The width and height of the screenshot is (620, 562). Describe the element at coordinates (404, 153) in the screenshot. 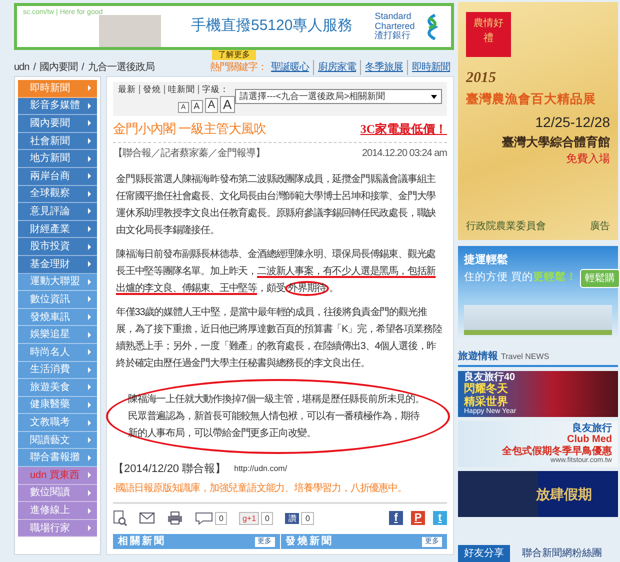

I see `article-date: 2014.12.20 03:24 am` at that location.